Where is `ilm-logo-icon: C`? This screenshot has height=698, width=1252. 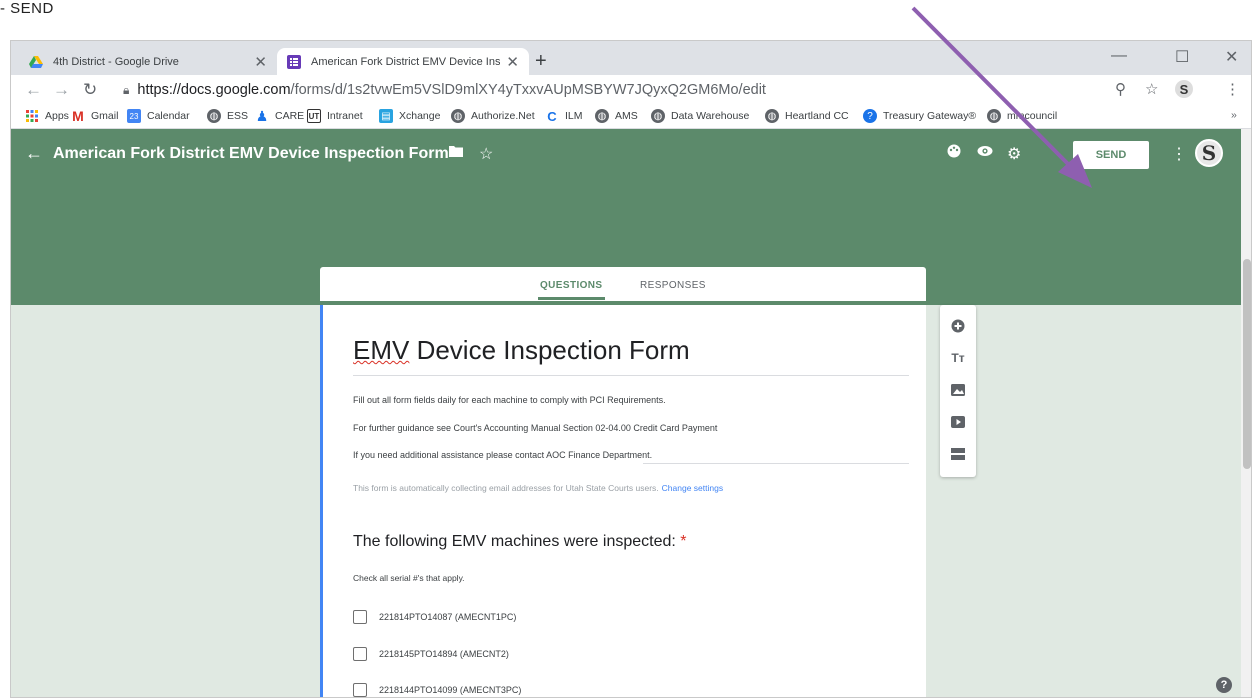
ilm-logo-icon: C is located at coordinates (552, 116).